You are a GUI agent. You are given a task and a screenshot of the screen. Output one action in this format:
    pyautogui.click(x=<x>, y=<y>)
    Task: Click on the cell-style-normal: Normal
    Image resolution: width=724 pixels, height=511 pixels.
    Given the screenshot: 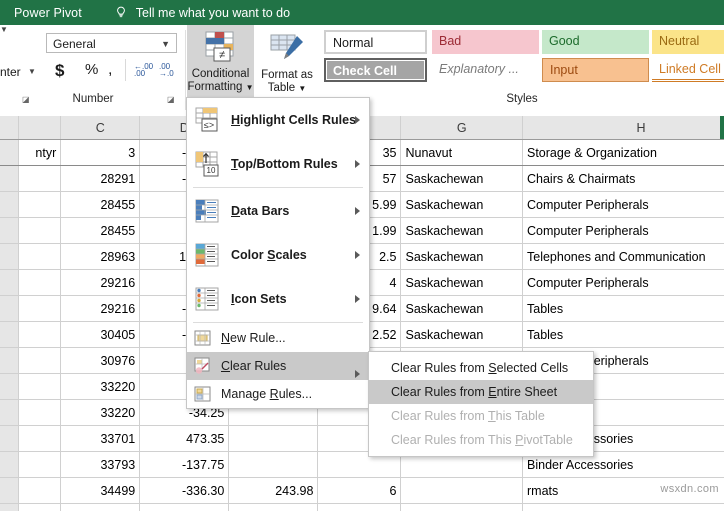 What is the action you would take?
    pyautogui.click(x=375, y=42)
    